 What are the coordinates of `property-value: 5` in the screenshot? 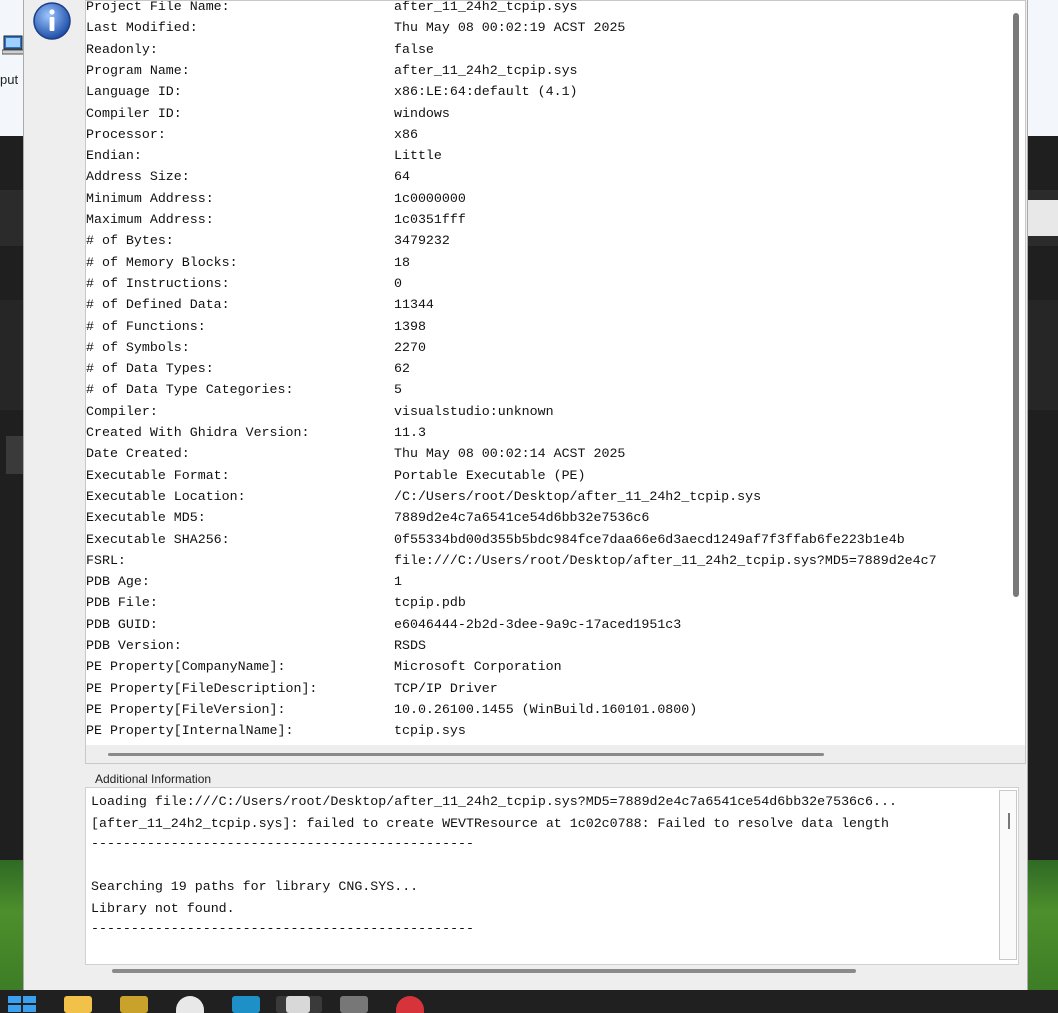 It's located at (398, 390).